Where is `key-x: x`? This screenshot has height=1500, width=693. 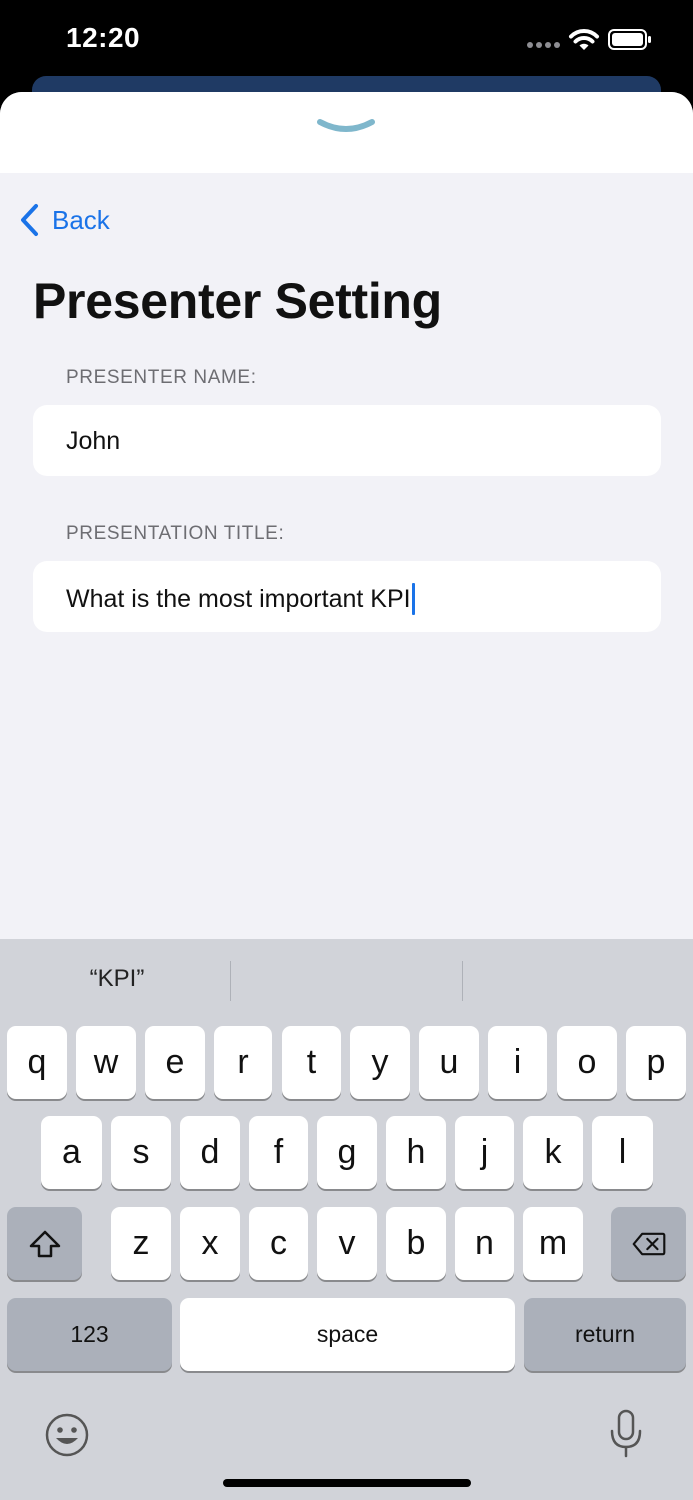 key-x: x is located at coordinates (210, 1243).